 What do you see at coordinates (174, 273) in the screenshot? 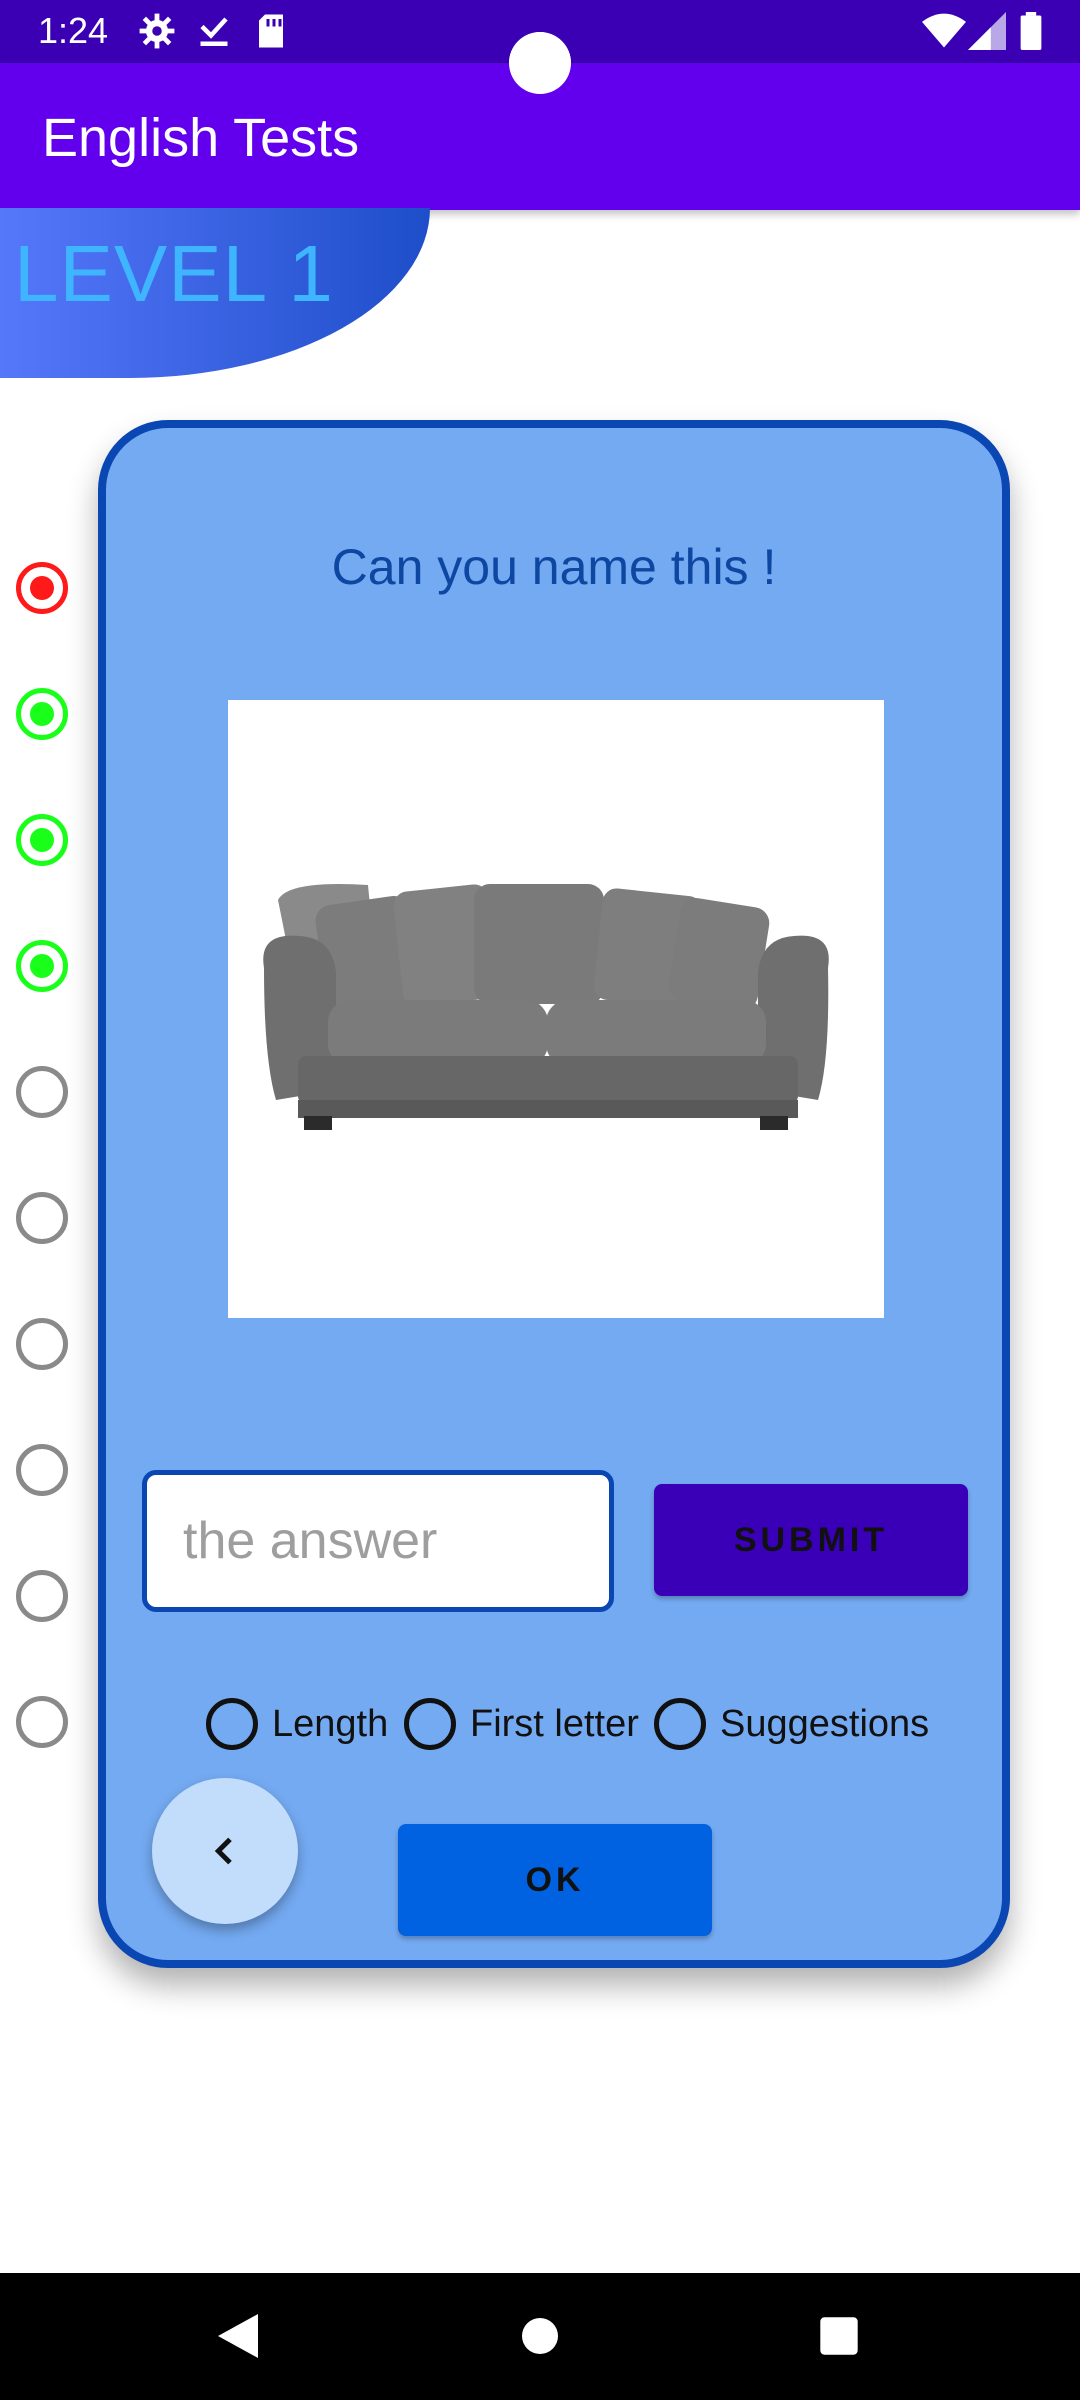
I see `level-label: LEVEL 1` at bounding box center [174, 273].